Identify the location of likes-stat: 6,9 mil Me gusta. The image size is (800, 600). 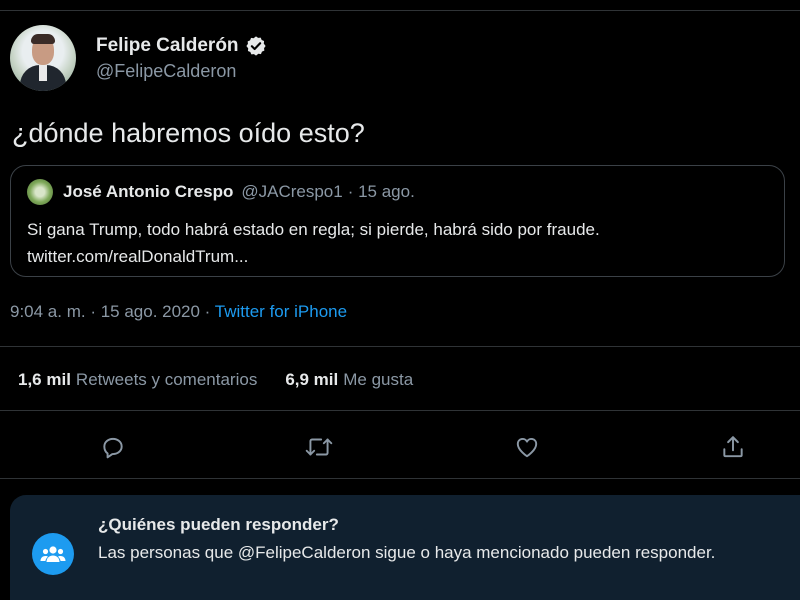
(349, 380).